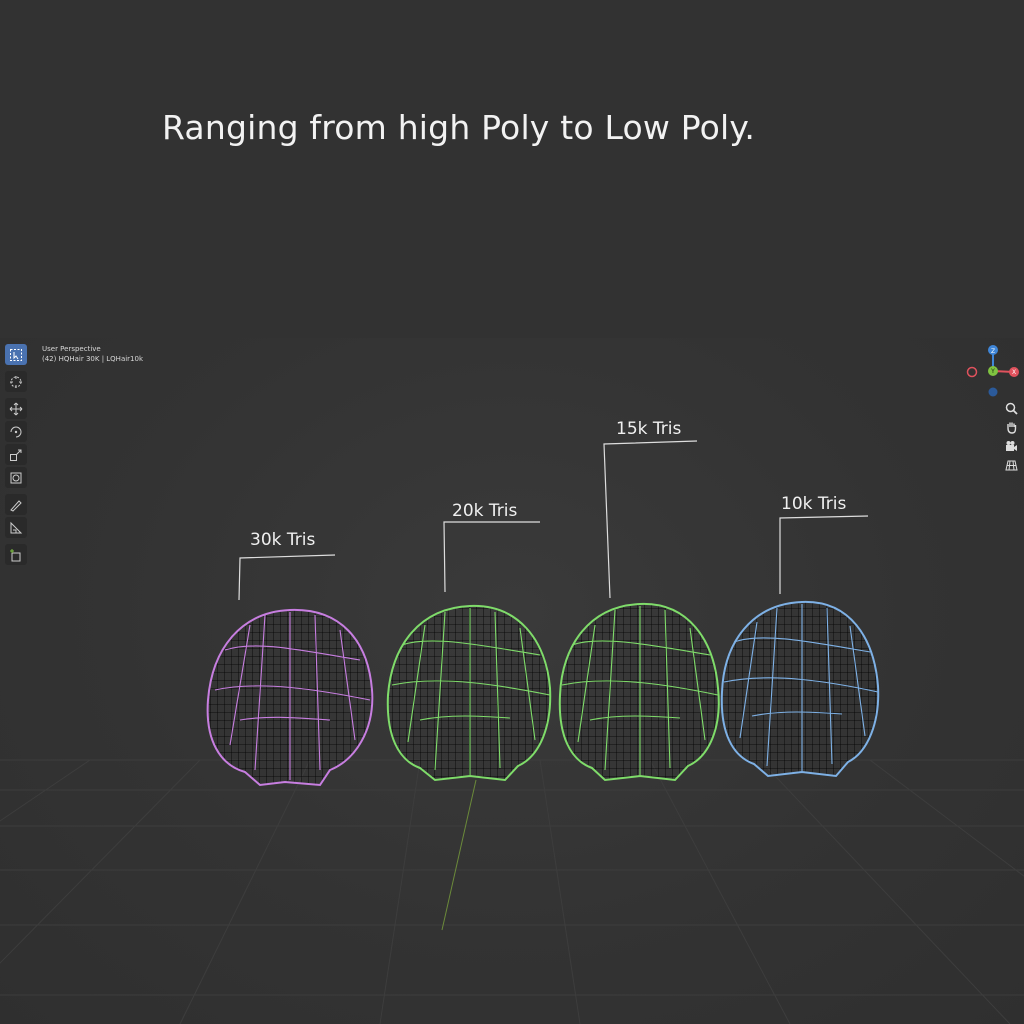 This screenshot has height=1024, width=1024. I want to click on annotate-icon, so click(16, 504).